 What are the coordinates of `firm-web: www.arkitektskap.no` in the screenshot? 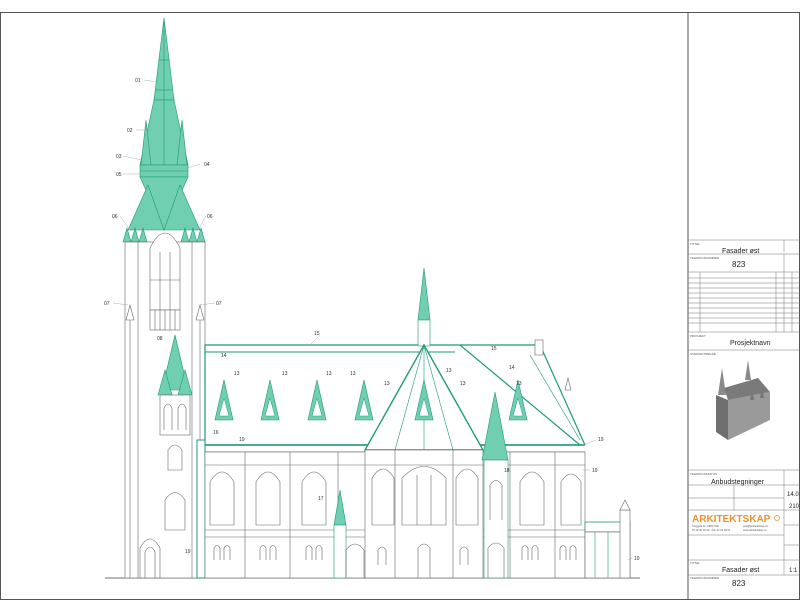 It's located at (755, 530).